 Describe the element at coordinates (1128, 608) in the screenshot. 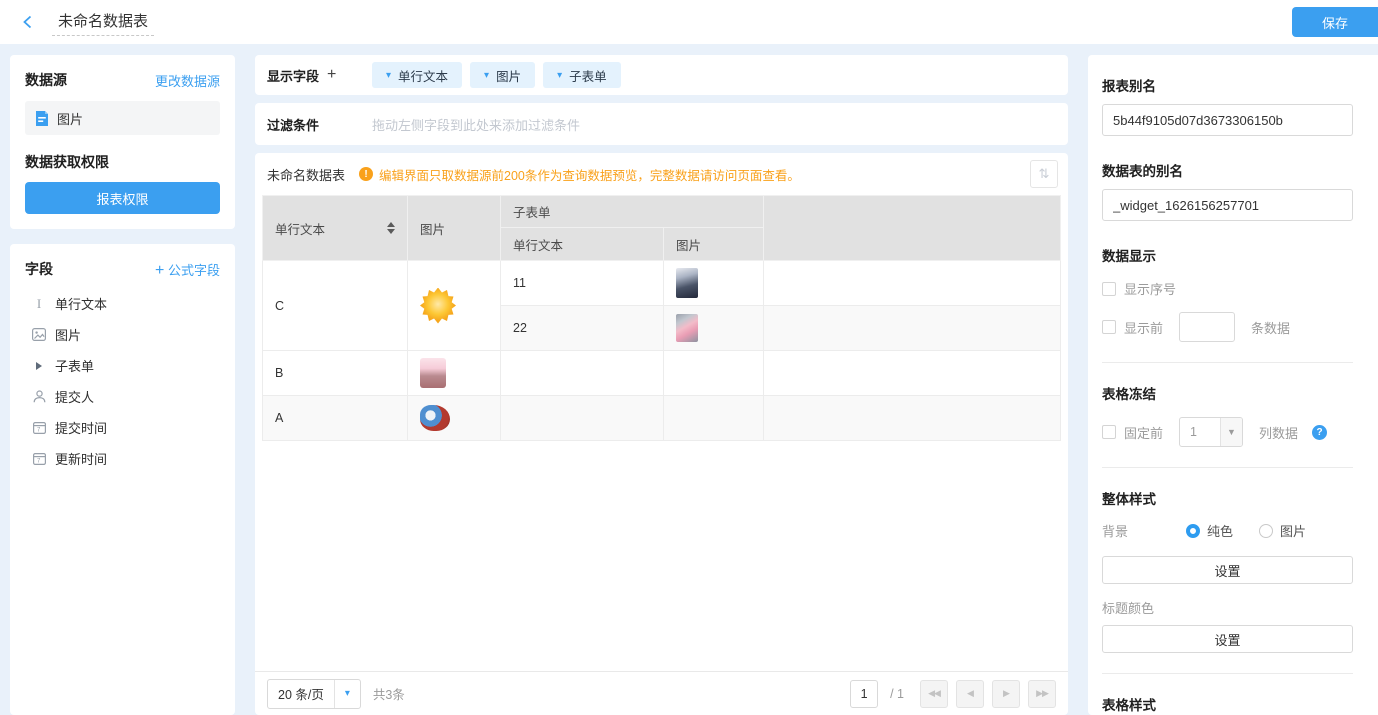

I see `title-color-label: 标题颜色` at that location.